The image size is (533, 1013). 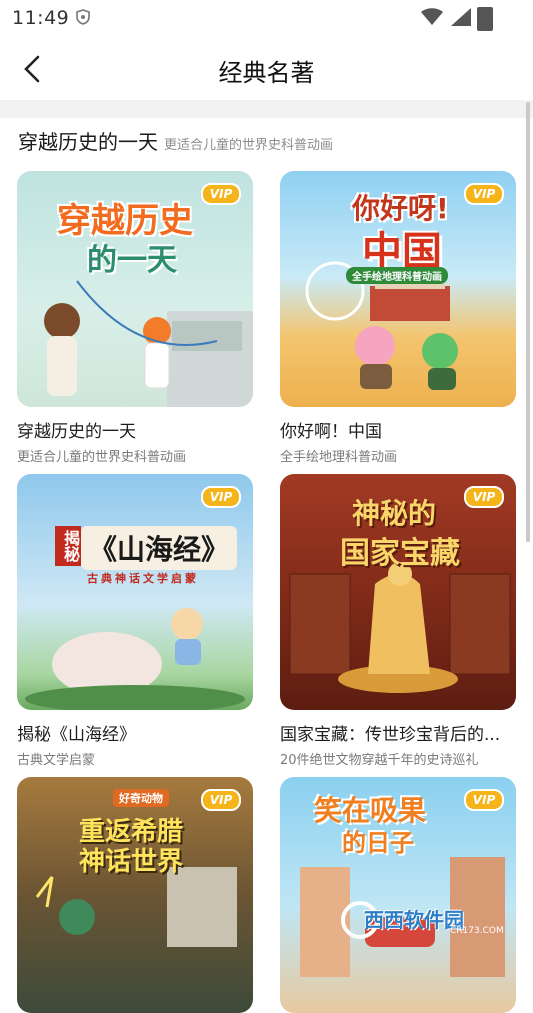 I want to click on scrollbar, so click(x=528, y=322).